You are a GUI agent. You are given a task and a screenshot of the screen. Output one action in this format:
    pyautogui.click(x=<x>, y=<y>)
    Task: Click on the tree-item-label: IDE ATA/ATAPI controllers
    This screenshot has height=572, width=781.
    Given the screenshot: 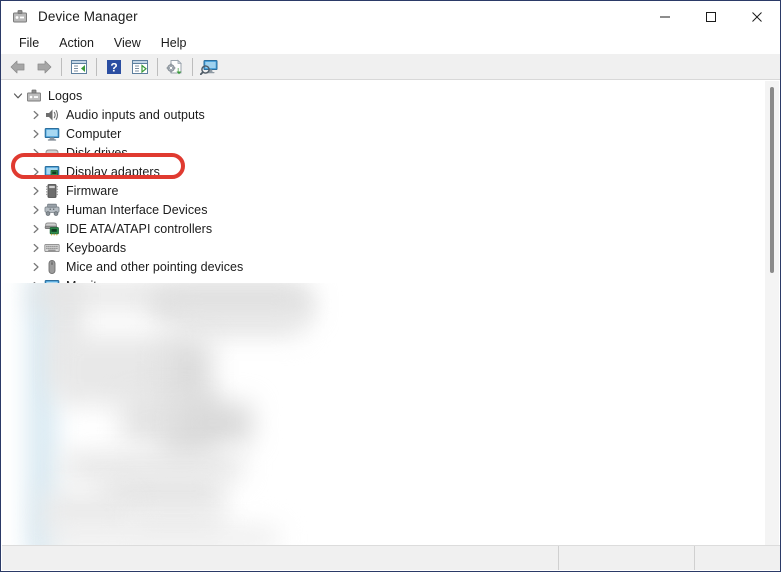 What is the action you would take?
    pyautogui.click(x=139, y=228)
    